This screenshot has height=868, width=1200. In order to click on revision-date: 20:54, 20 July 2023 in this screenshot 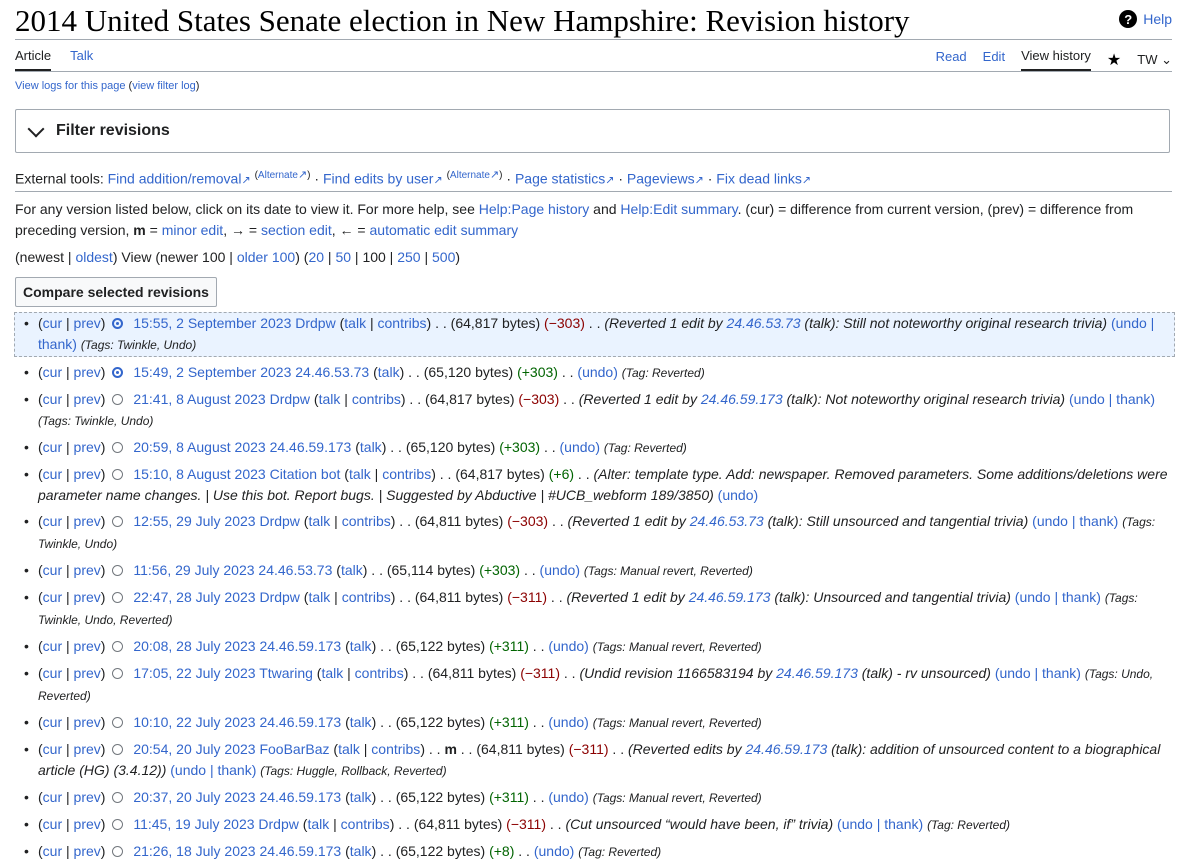, I will do `click(194, 749)`.